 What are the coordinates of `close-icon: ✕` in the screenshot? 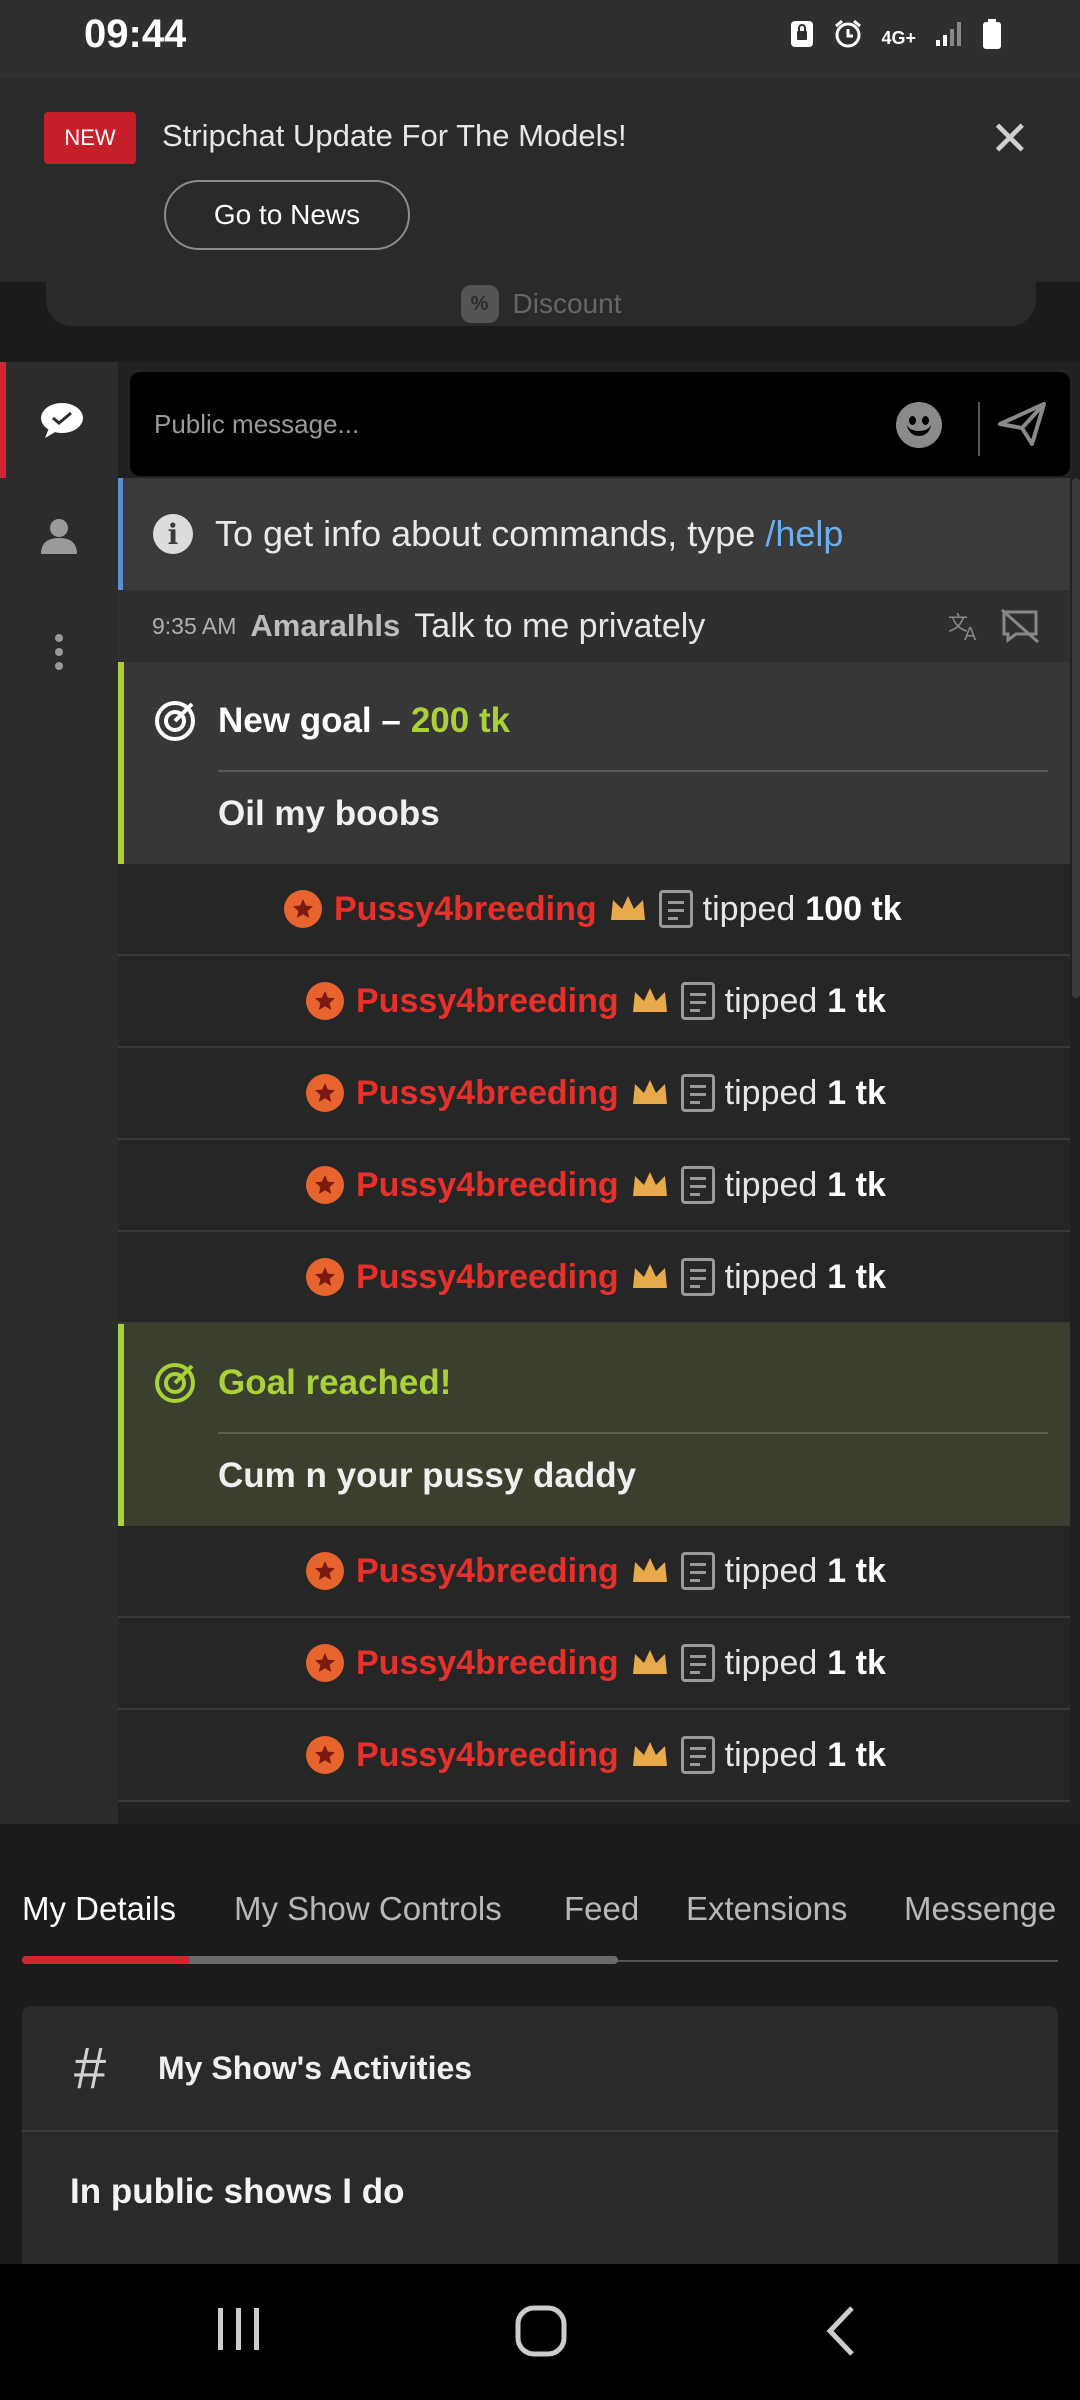 It's located at (1010, 140).